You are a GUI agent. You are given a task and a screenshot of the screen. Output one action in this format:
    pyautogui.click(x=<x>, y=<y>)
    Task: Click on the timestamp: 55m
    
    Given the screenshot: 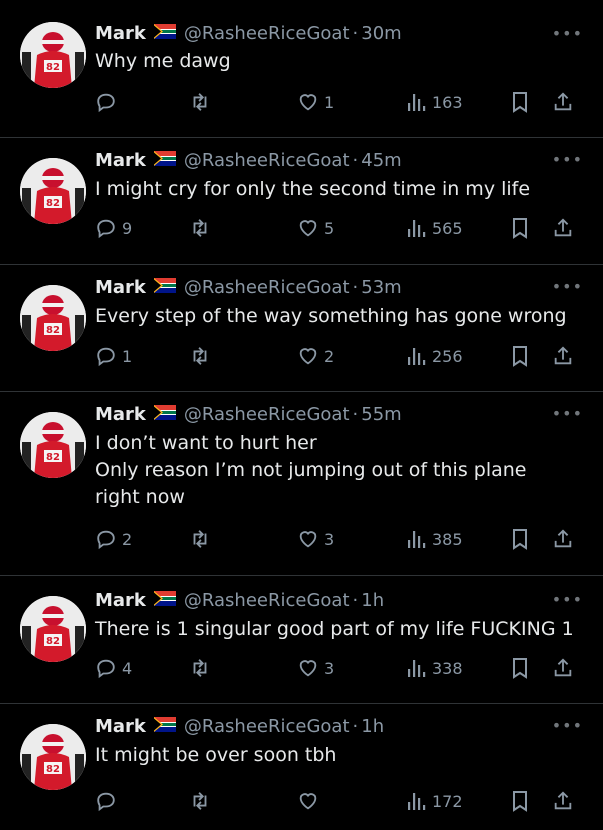 What is the action you would take?
    pyautogui.click(x=381, y=415)
    